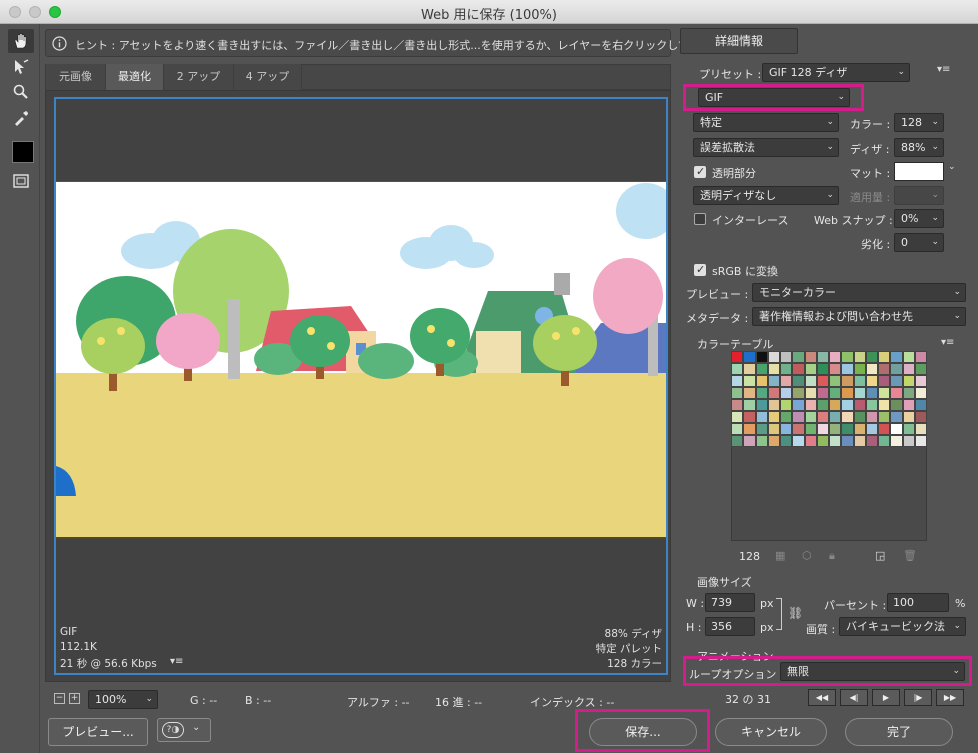 This screenshot has height=753, width=978. What do you see at coordinates (766, 195) in the screenshot?
I see `transparency-dither-select: 透明ディザなし ⌄` at bounding box center [766, 195].